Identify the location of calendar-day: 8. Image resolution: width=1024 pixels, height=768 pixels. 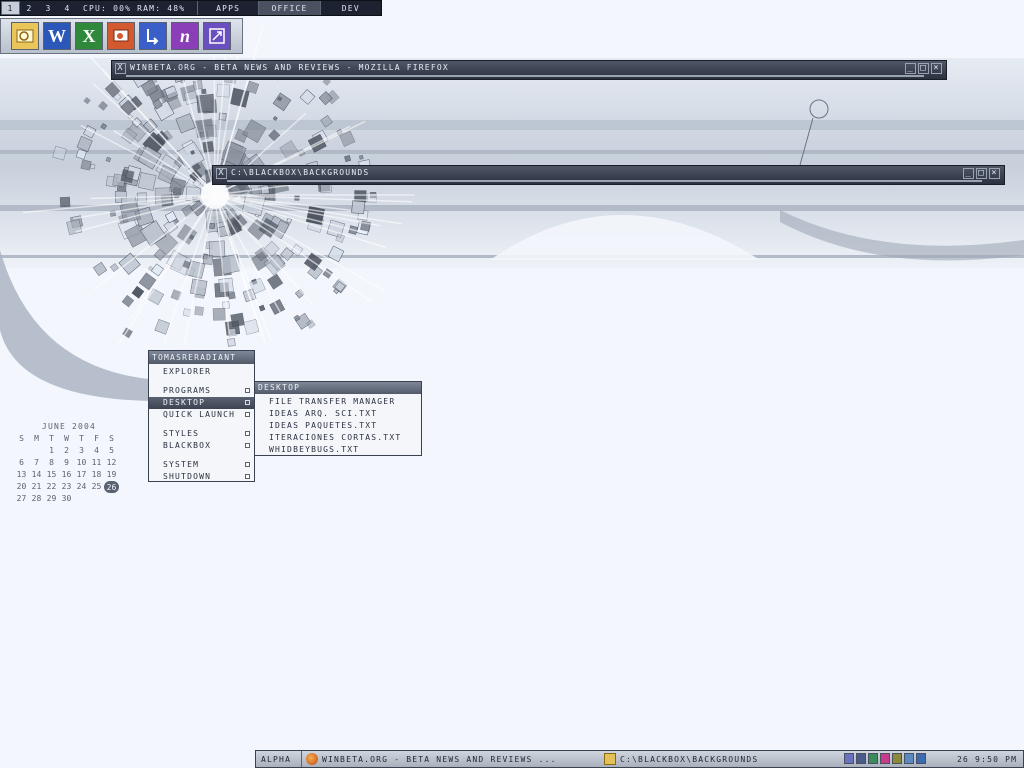
(51, 463).